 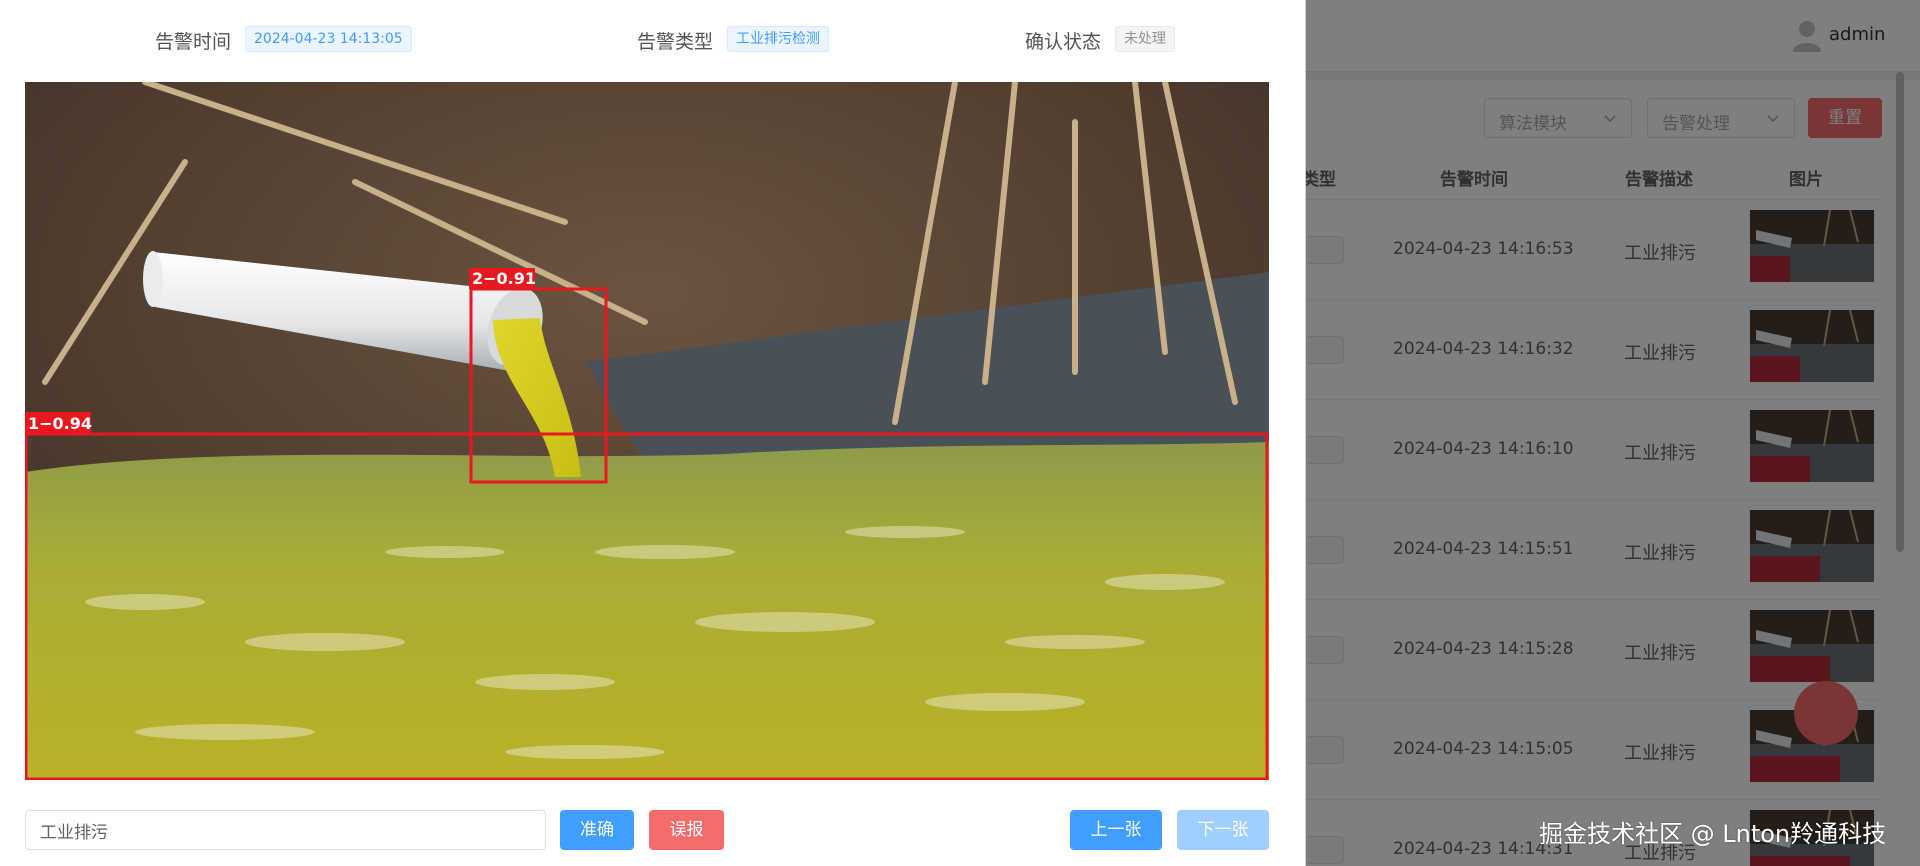 What do you see at coordinates (686, 830) in the screenshot?
I see `false-alarm-button: 误报` at bounding box center [686, 830].